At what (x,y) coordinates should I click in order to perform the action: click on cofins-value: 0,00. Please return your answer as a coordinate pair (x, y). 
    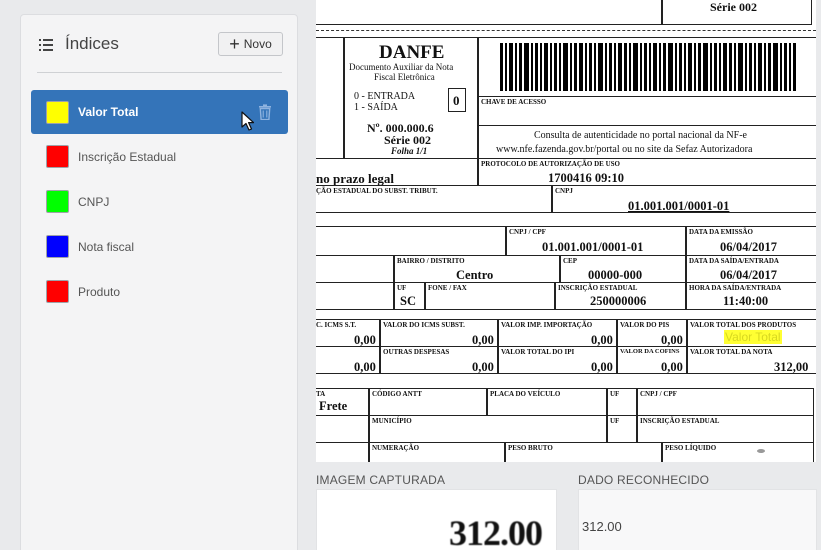
    Looking at the image, I should click on (672, 367).